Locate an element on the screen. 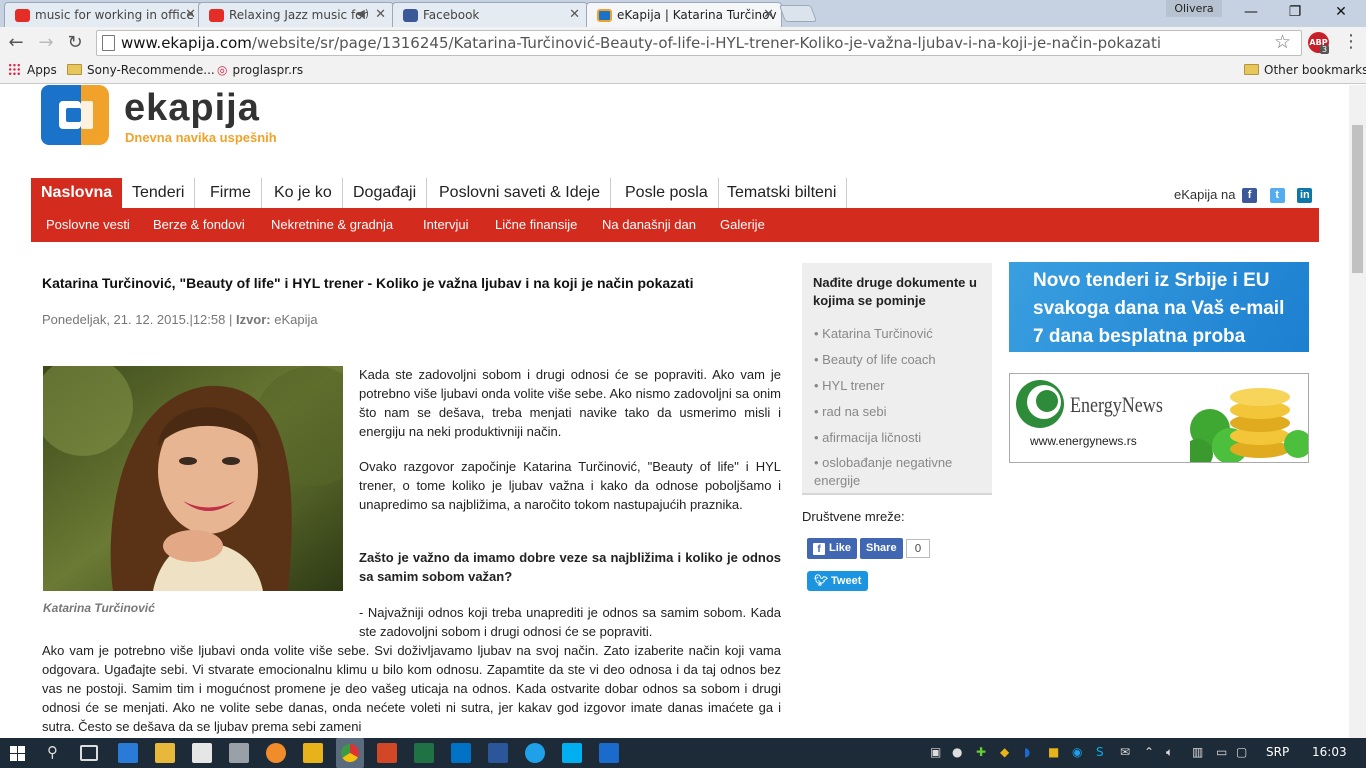 This screenshot has height=768, width=1366. maximize-icon: ❐ is located at coordinates (1295, 12).